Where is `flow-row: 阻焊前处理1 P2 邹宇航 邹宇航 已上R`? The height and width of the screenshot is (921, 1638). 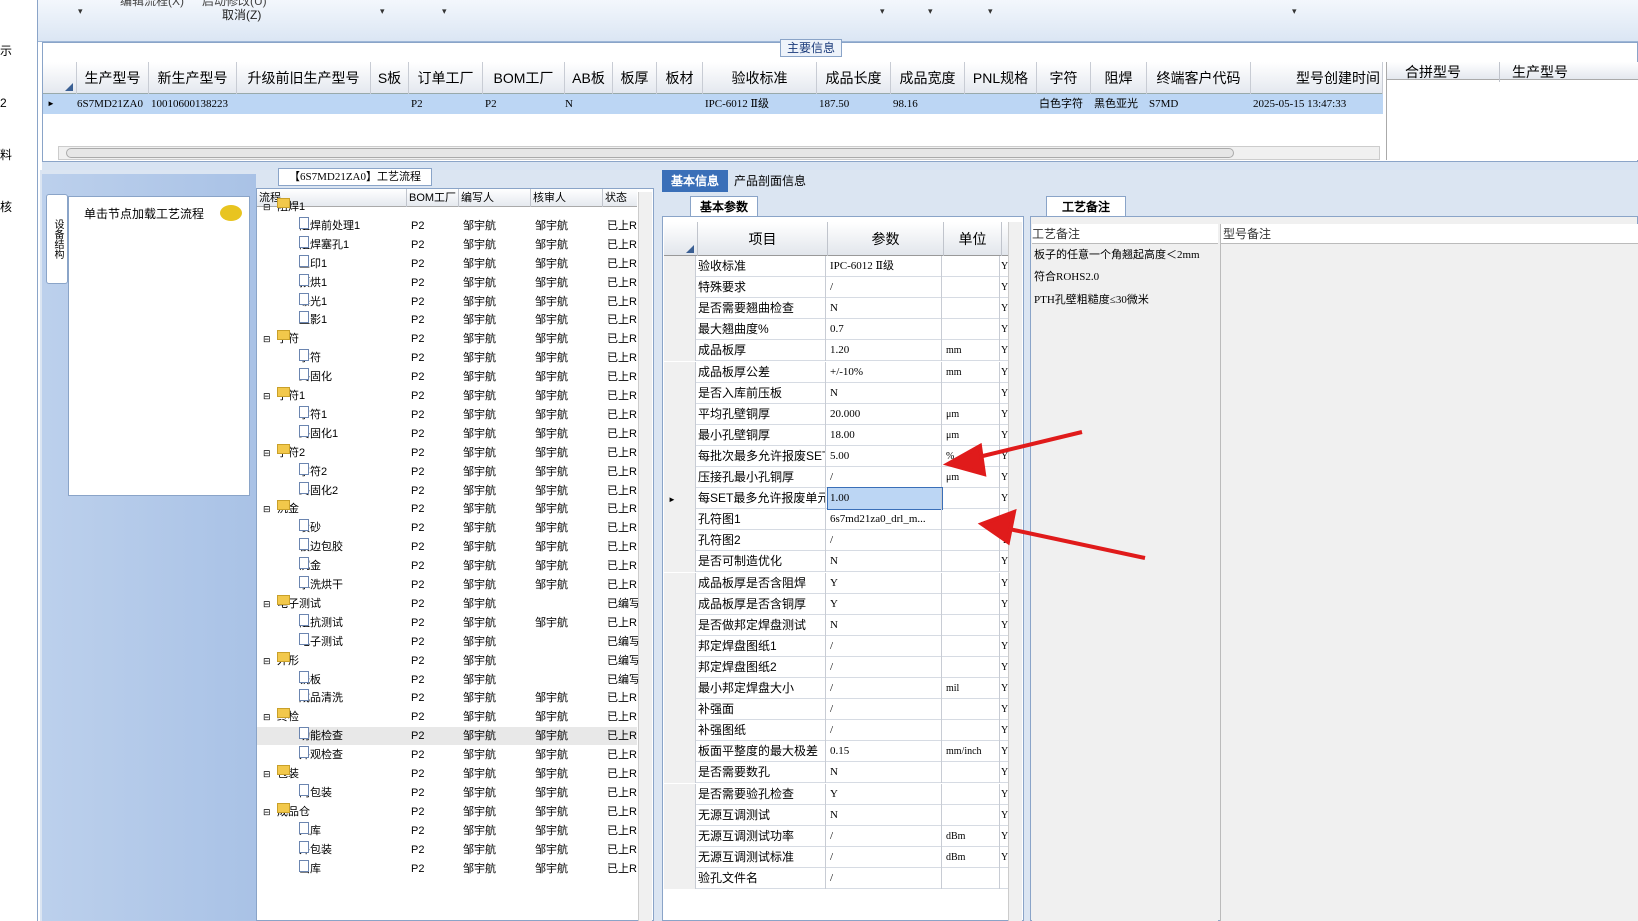
flow-row: 阻焊前处理1 P2 邹宇航 邹宇航 已上R is located at coordinates (447, 225).